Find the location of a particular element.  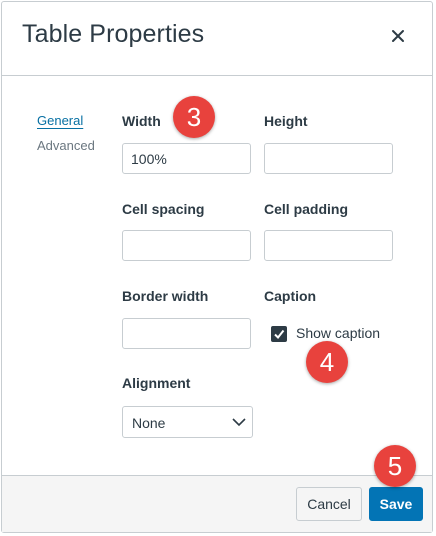

height-input is located at coordinates (328, 158).